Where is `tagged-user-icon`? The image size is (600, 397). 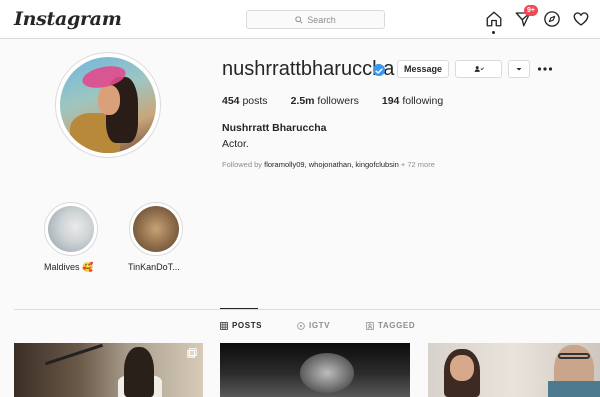
tagged-user-icon is located at coordinates (370, 325).